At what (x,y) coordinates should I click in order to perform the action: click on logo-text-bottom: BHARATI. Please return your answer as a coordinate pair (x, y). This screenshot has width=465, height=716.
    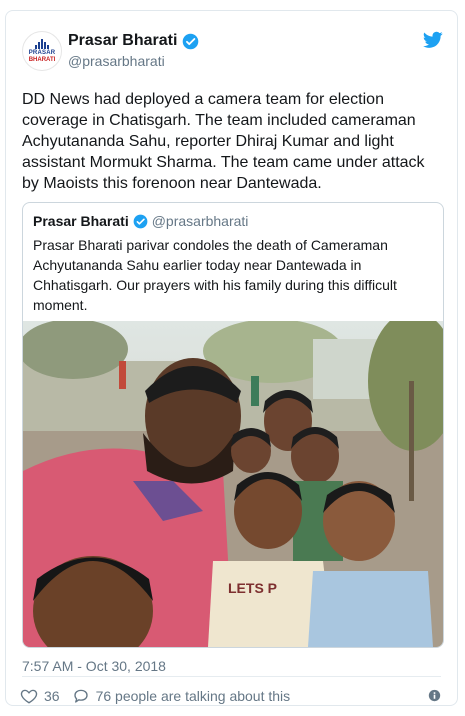
    Looking at the image, I should click on (42, 59).